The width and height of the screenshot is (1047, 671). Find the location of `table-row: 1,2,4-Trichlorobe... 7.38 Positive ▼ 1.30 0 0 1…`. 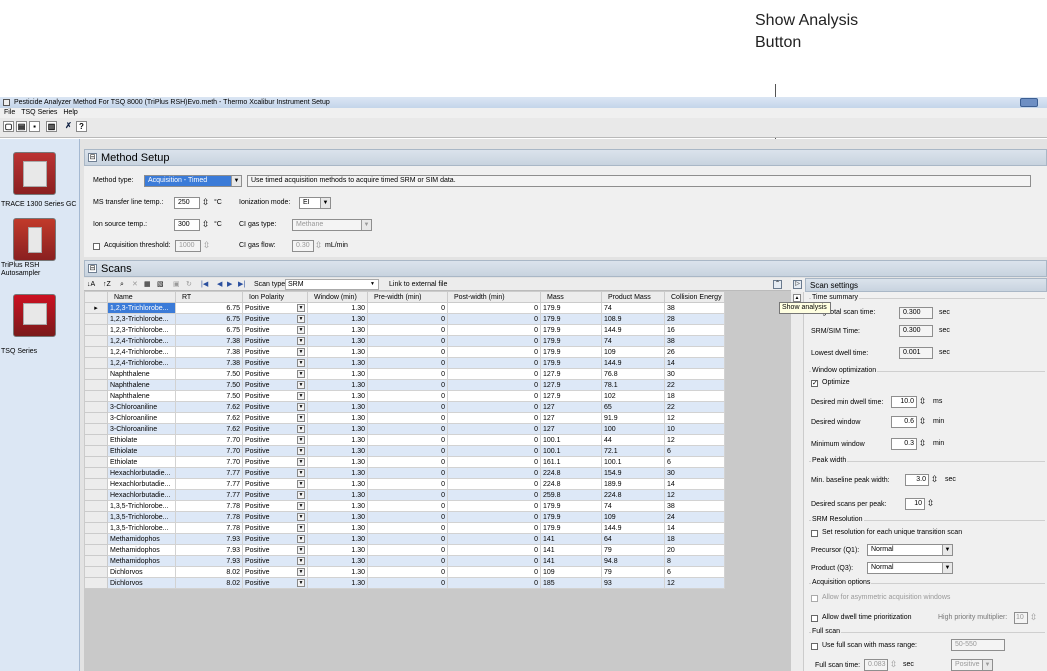

table-row: 1,2,4-Trichlorobe... 7.38 Positive ▼ 1.30 0 0 1… is located at coordinates (404, 352).